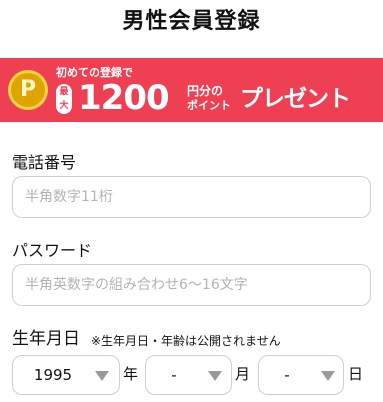  What do you see at coordinates (209, 105) in the screenshot?
I see `promo-unit-sub: ポイント` at bounding box center [209, 105].